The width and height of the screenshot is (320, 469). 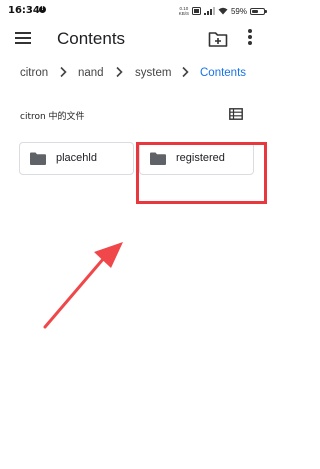 What do you see at coordinates (255, 11) in the screenshot?
I see `battery-fill` at bounding box center [255, 11].